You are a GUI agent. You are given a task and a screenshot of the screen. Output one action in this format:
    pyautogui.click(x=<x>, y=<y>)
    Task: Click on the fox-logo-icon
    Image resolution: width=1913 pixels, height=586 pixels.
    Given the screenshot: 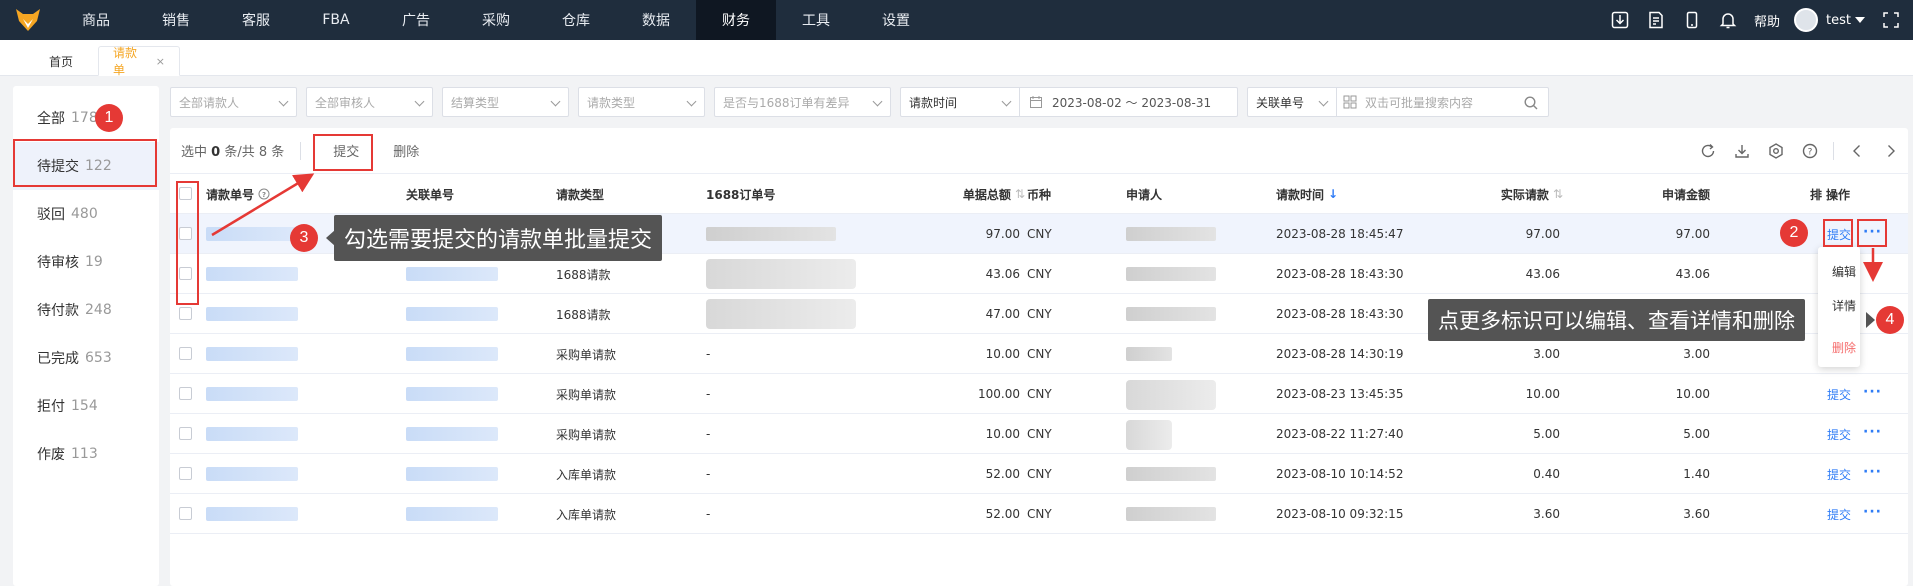 What is the action you would take?
    pyautogui.click(x=28, y=20)
    